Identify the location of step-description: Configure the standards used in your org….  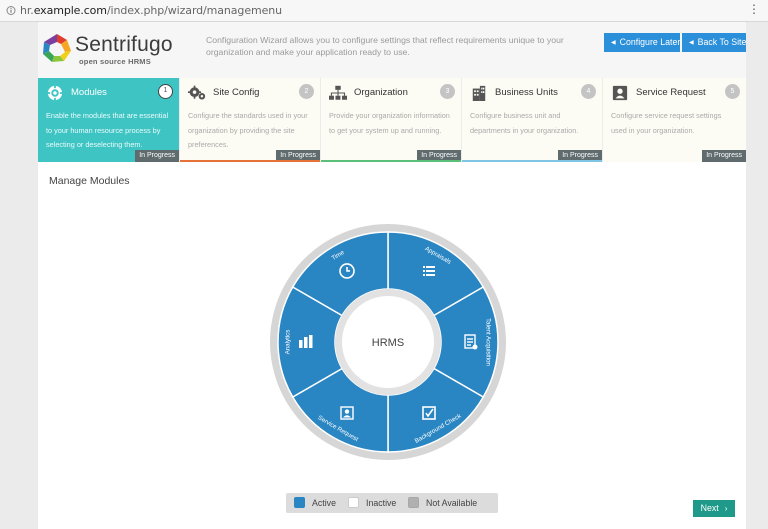
(248, 130).